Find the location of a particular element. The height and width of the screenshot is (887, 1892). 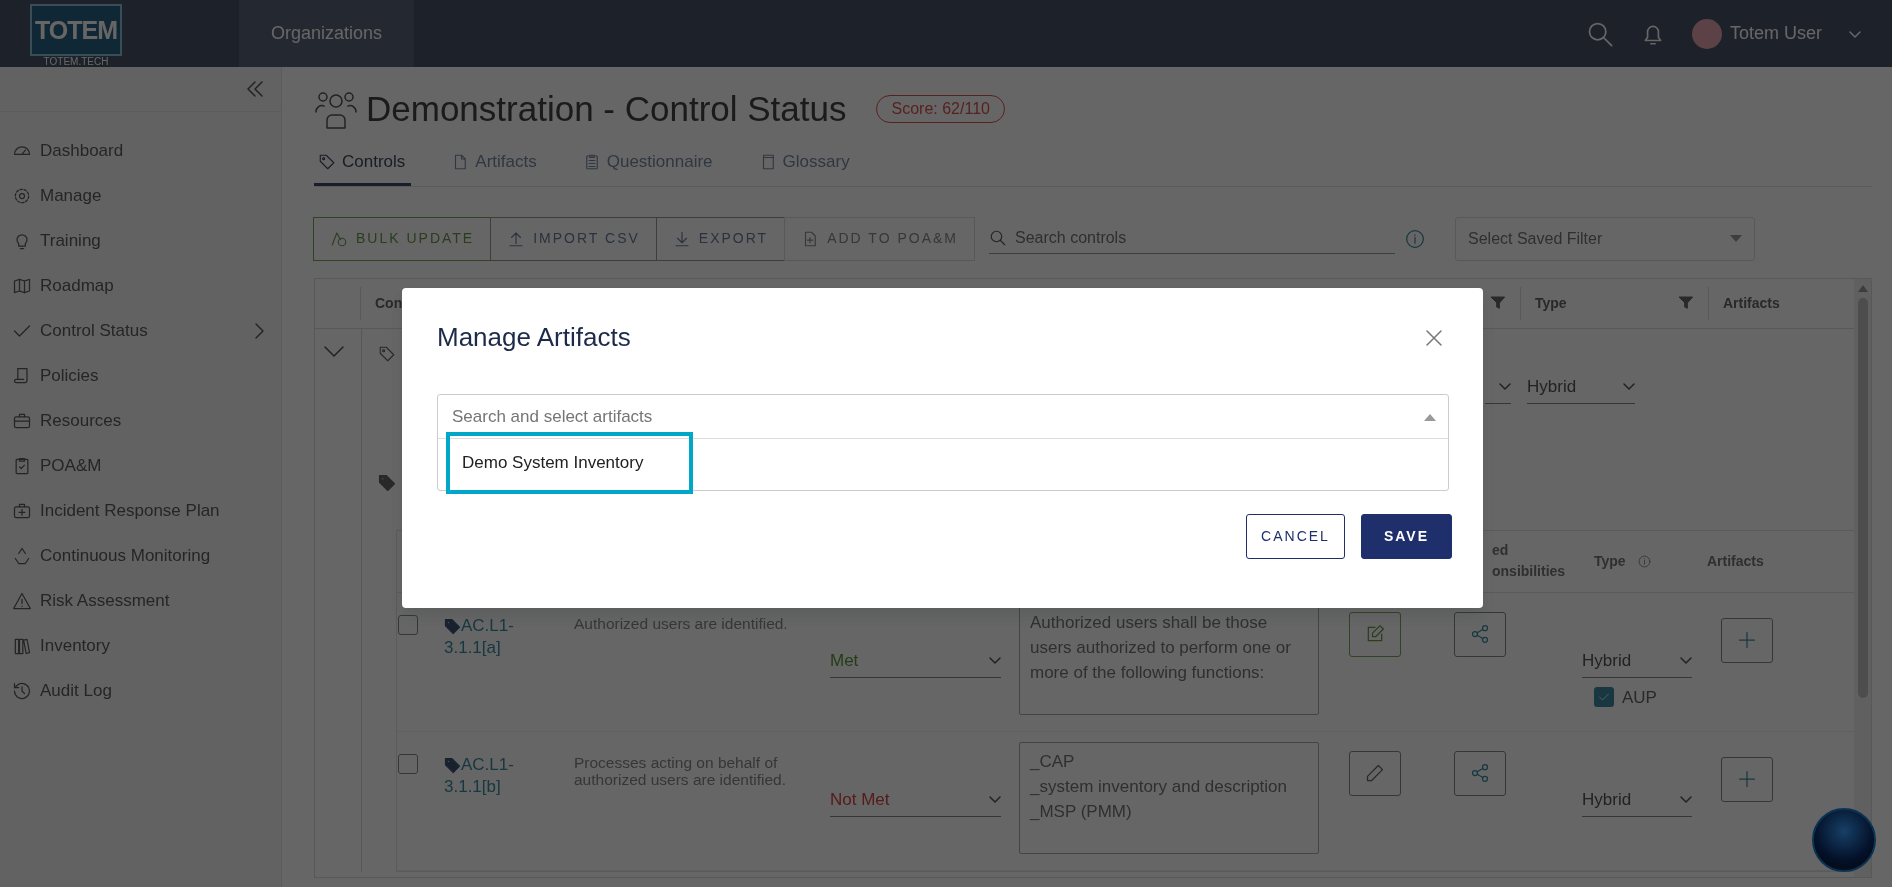

control-id-link: AC.L1-3.1.1[a] is located at coordinates (499, 636).